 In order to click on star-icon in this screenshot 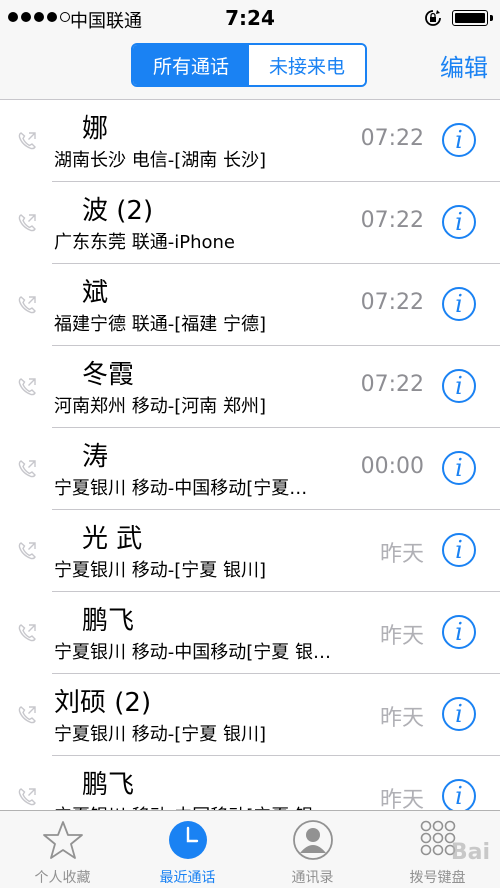, I will do `click(62, 840)`.